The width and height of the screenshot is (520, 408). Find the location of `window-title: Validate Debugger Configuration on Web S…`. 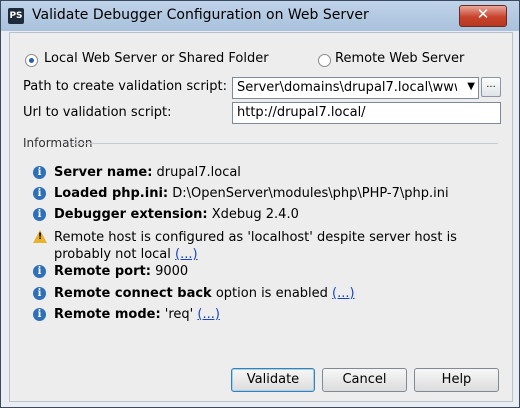

window-title: Validate Debugger Configuration on Web S… is located at coordinates (200, 15).